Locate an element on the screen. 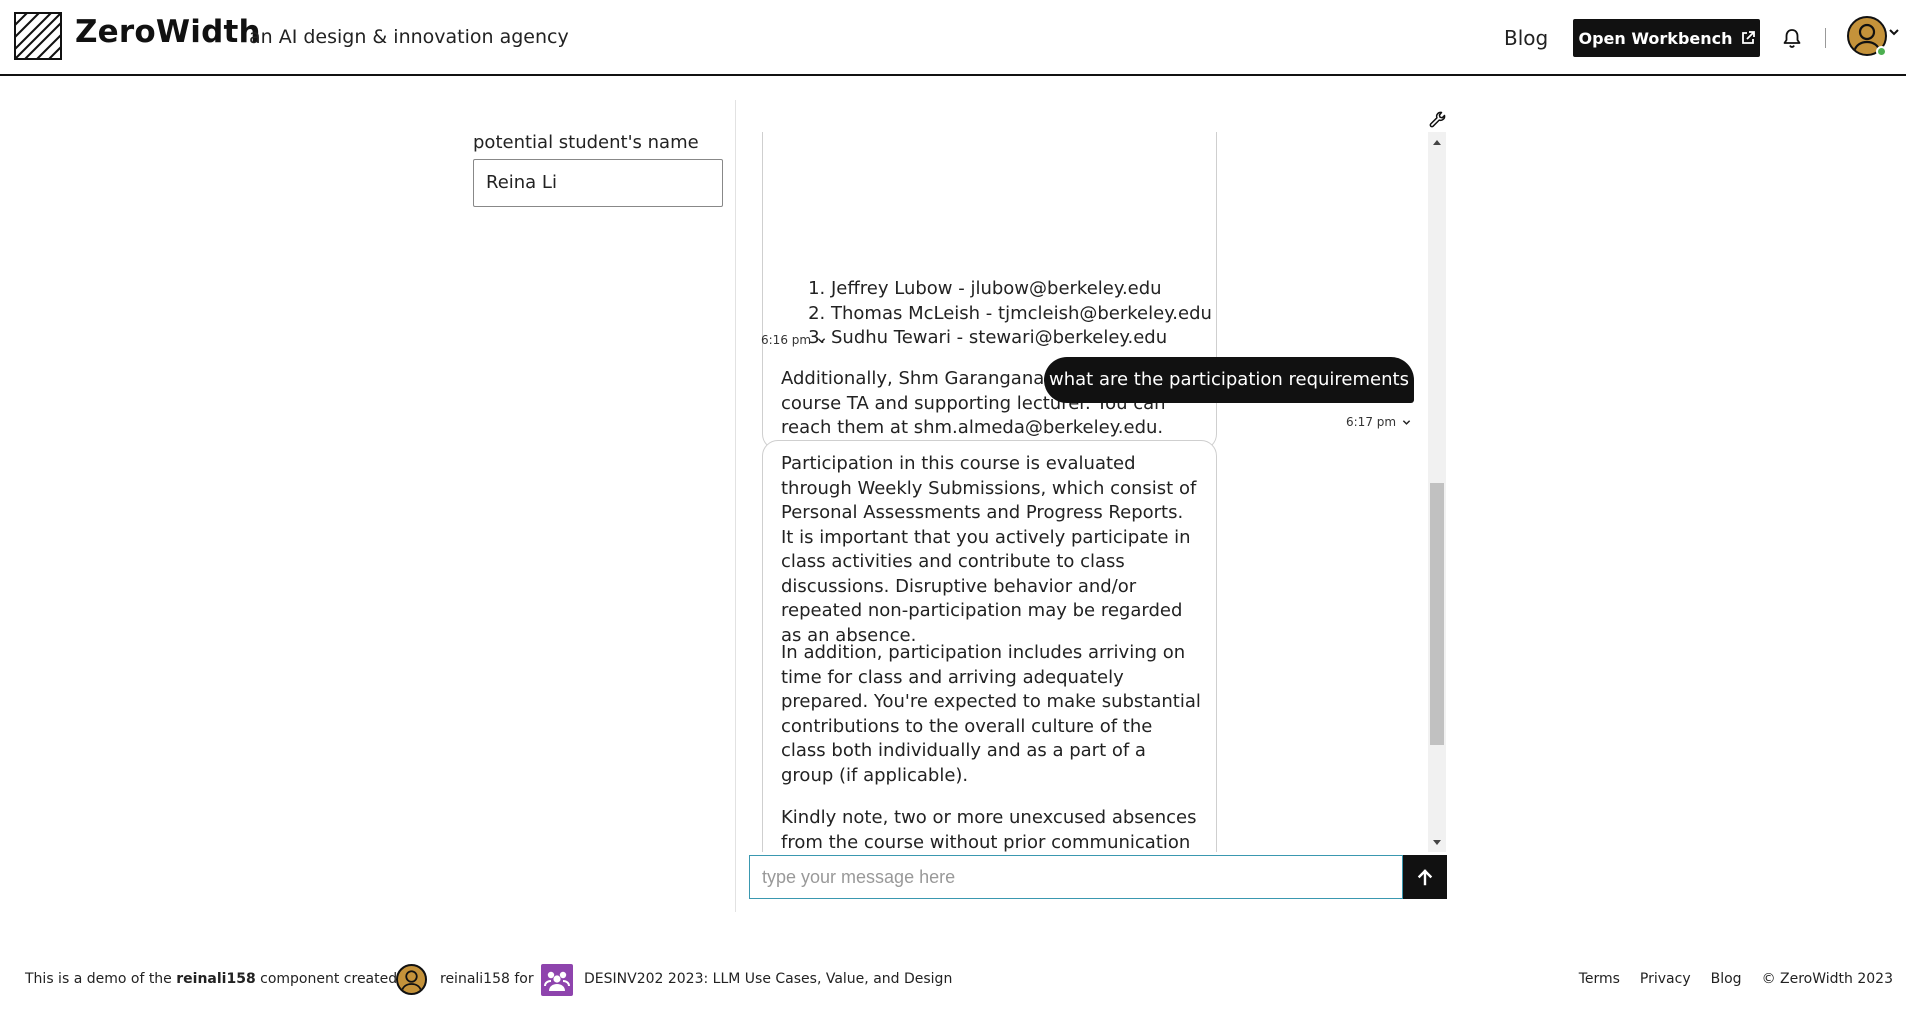 This screenshot has width=1906, height=1015. brand-name: ZeroWidth is located at coordinates (168, 32).